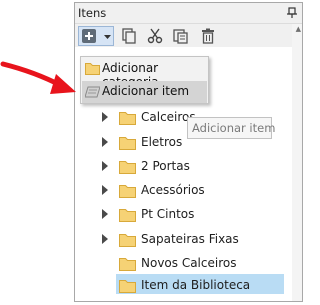 This screenshot has width=320, height=305. I want to click on tree-item-acessorios: Acessórios, so click(153, 191).